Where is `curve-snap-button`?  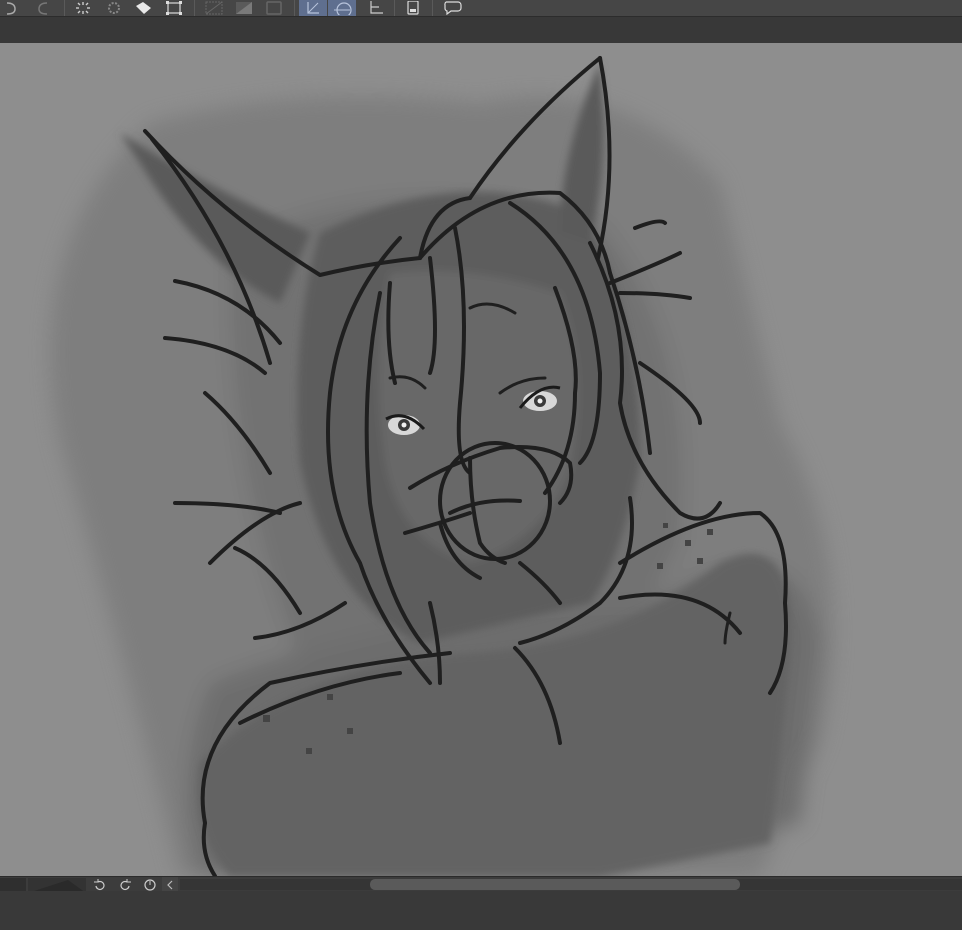 curve-snap-button is located at coordinates (342, 8).